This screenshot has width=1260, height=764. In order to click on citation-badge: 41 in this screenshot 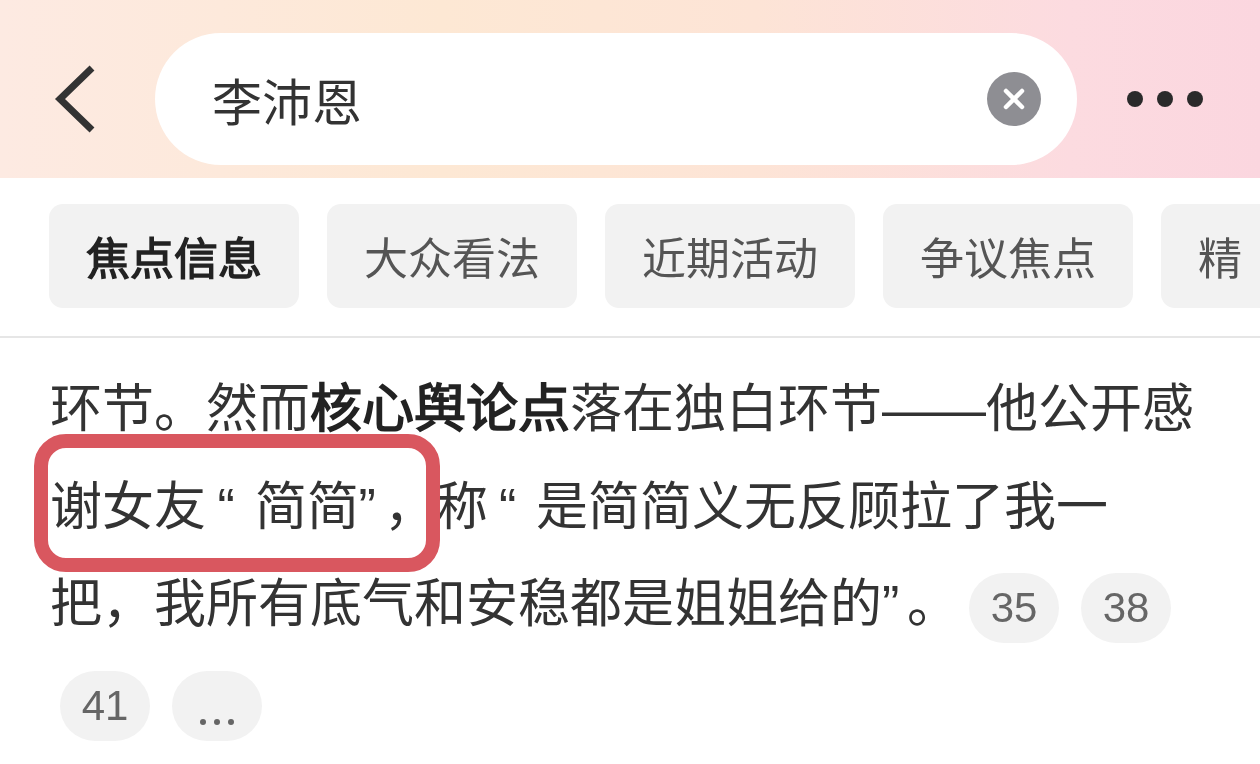, I will do `click(105, 705)`.